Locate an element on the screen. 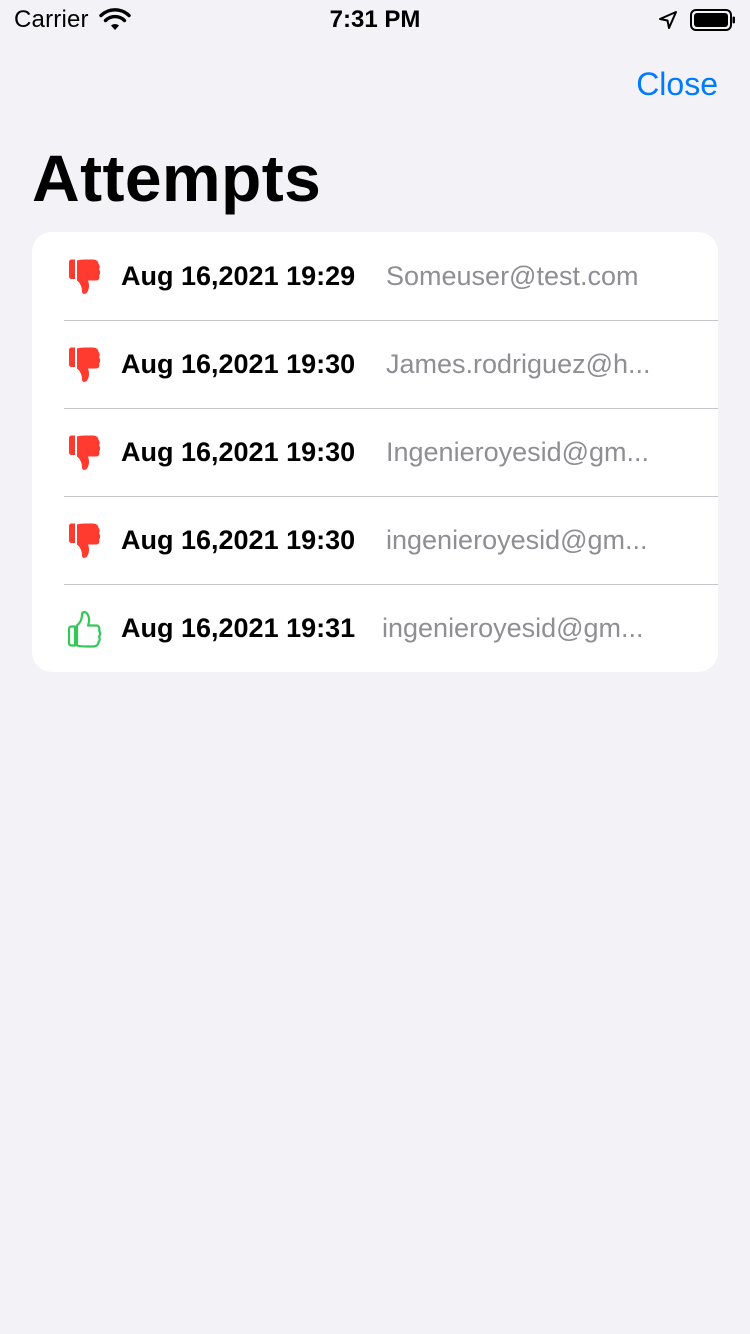 This screenshot has width=750, height=1334. status-right is located at coordinates (697, 20).